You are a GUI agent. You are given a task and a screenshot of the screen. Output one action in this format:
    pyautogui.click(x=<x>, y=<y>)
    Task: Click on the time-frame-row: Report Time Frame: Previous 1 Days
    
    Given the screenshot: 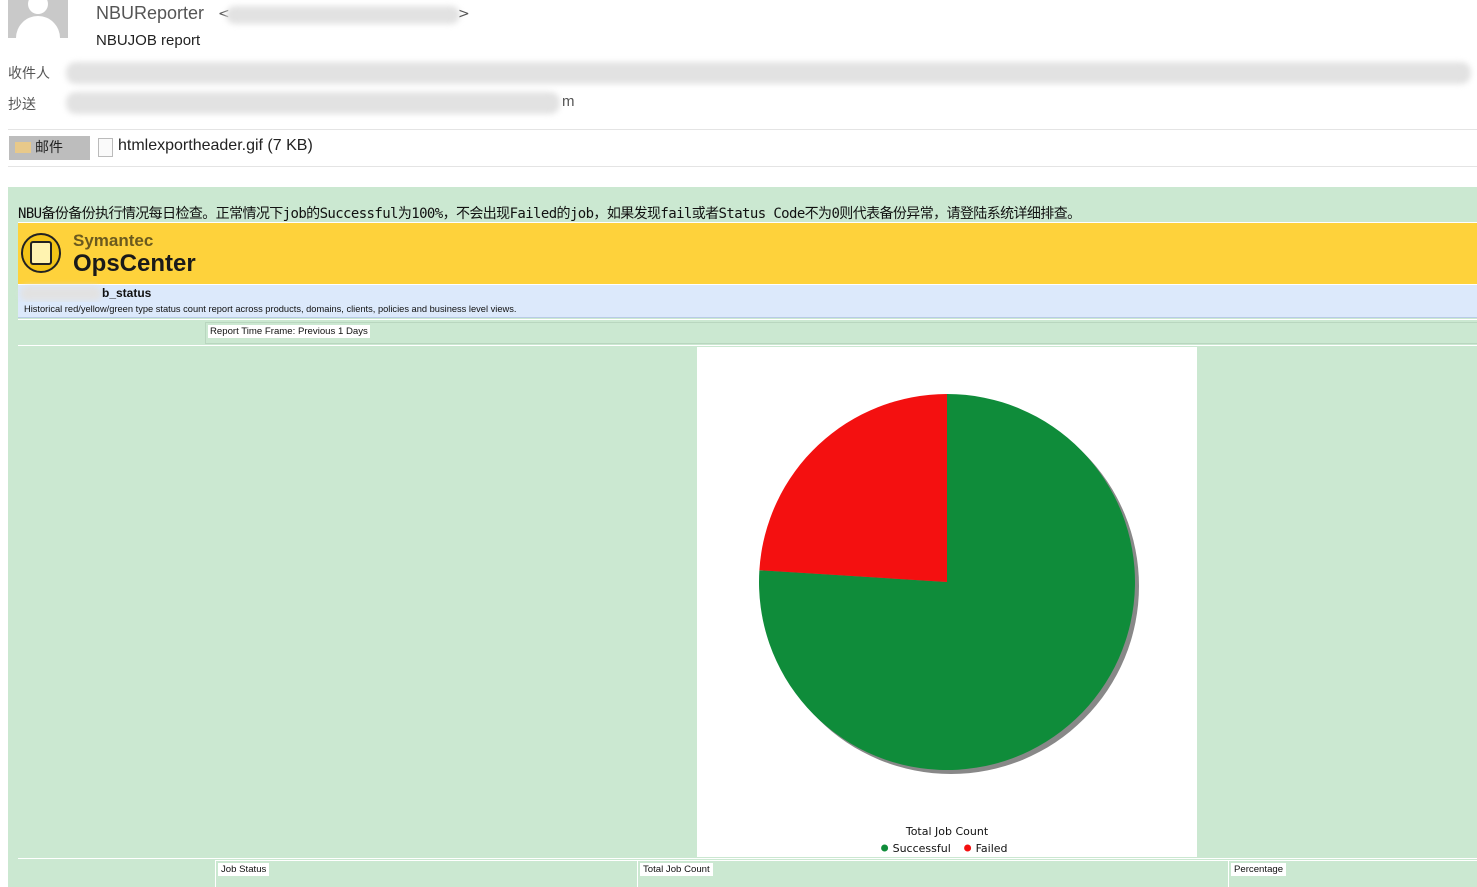 What is the action you would take?
    pyautogui.click(x=747, y=332)
    